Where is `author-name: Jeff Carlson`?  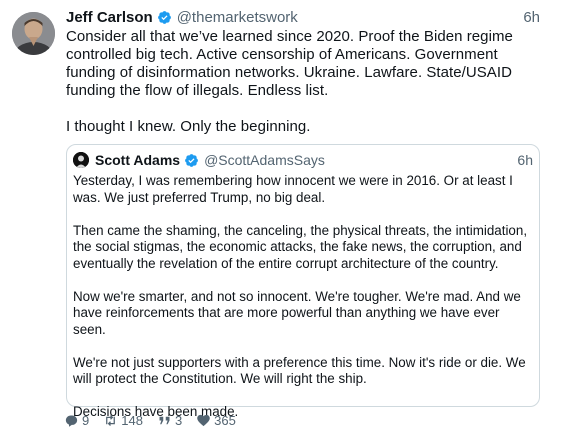
author-name: Jeff Carlson is located at coordinates (109, 17).